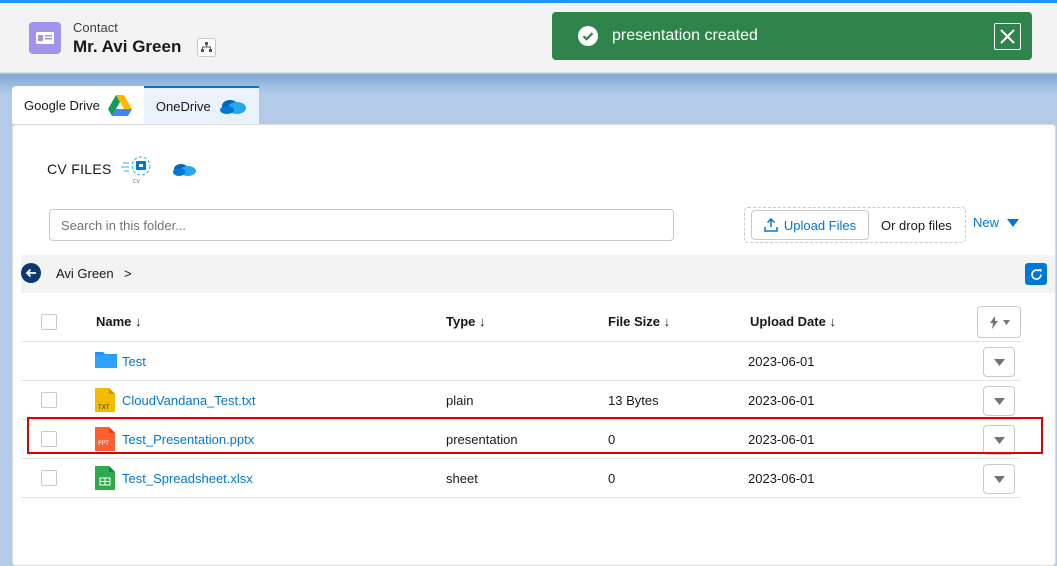 The height and width of the screenshot is (566, 1057). Describe the element at coordinates (462, 478) in the screenshot. I see `file-type: sheet` at that location.